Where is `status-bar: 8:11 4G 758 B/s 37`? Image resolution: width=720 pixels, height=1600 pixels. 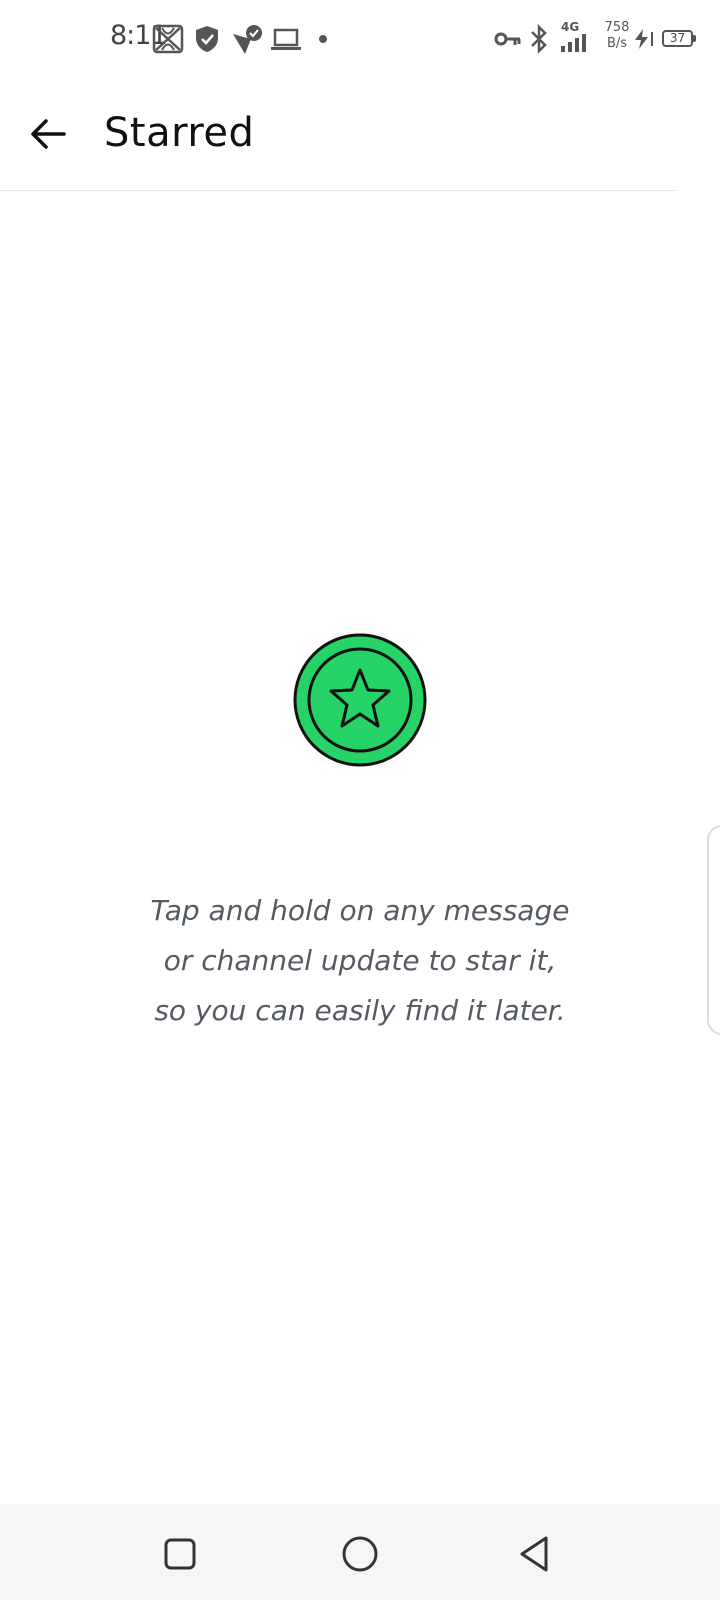 status-bar: 8:11 4G 758 B/s 37 is located at coordinates (360, 40).